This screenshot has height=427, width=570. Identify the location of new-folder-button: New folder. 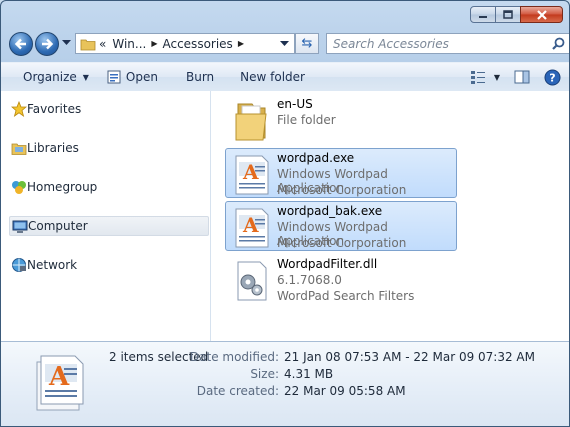
(267, 77).